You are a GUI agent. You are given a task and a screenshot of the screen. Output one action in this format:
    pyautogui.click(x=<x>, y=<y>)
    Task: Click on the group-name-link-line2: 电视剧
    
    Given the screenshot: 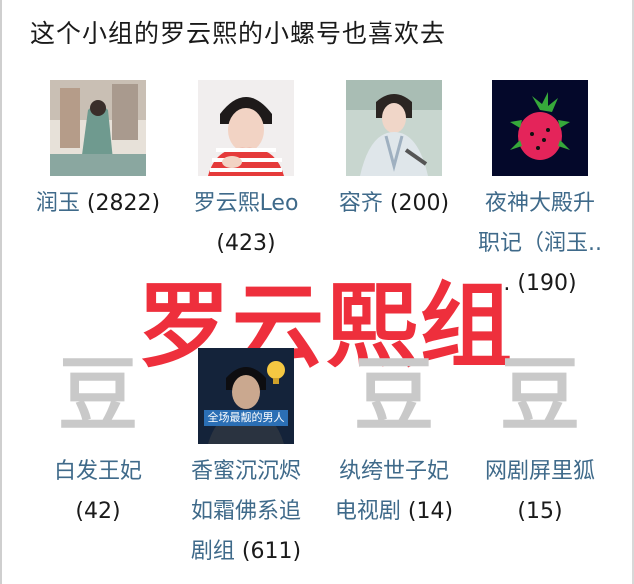 What is the action you would take?
    pyautogui.click(x=368, y=511)
    